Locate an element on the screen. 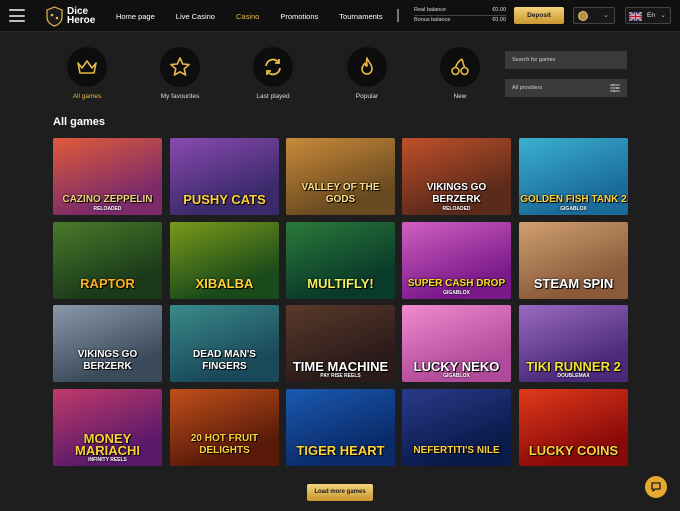 The height and width of the screenshot is (511, 680). game-title: CAZINO ZEPPELIN is located at coordinates (107, 199).